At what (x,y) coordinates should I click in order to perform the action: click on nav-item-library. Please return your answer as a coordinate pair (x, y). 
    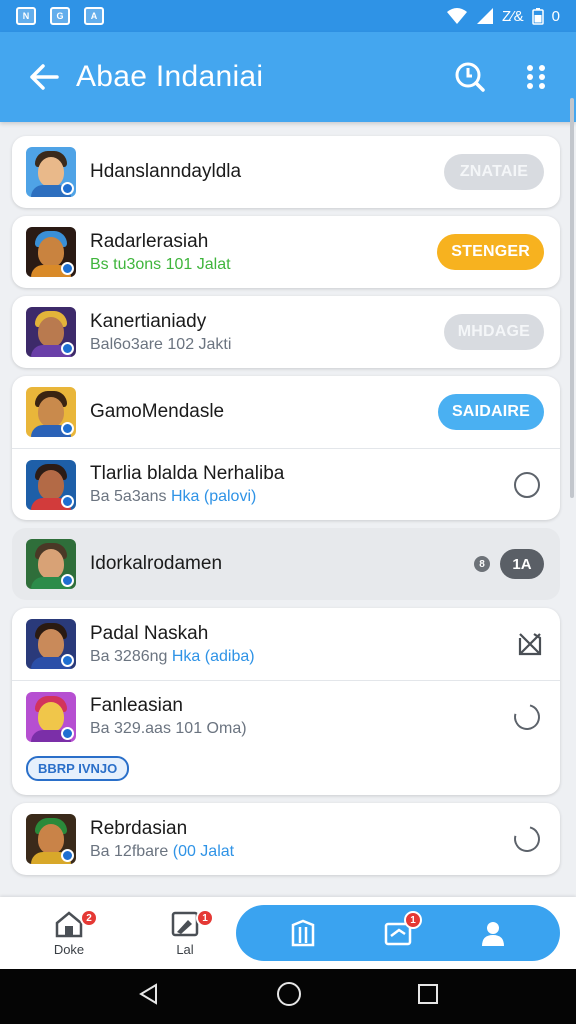
    Looking at the image, I should click on (303, 933).